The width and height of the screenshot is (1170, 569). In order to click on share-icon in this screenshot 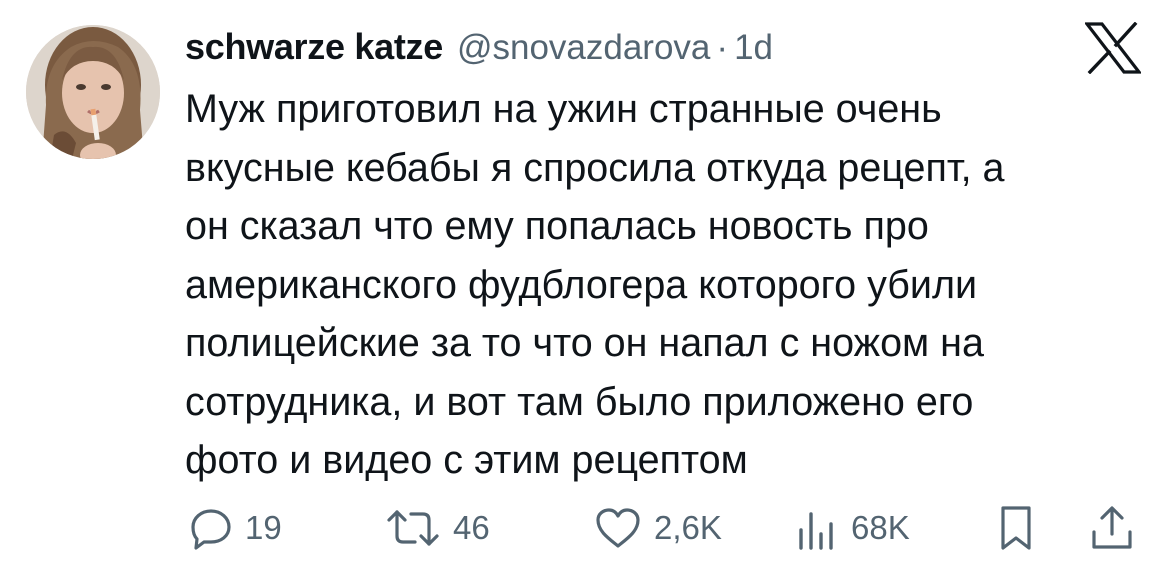, I will do `click(1112, 527)`.